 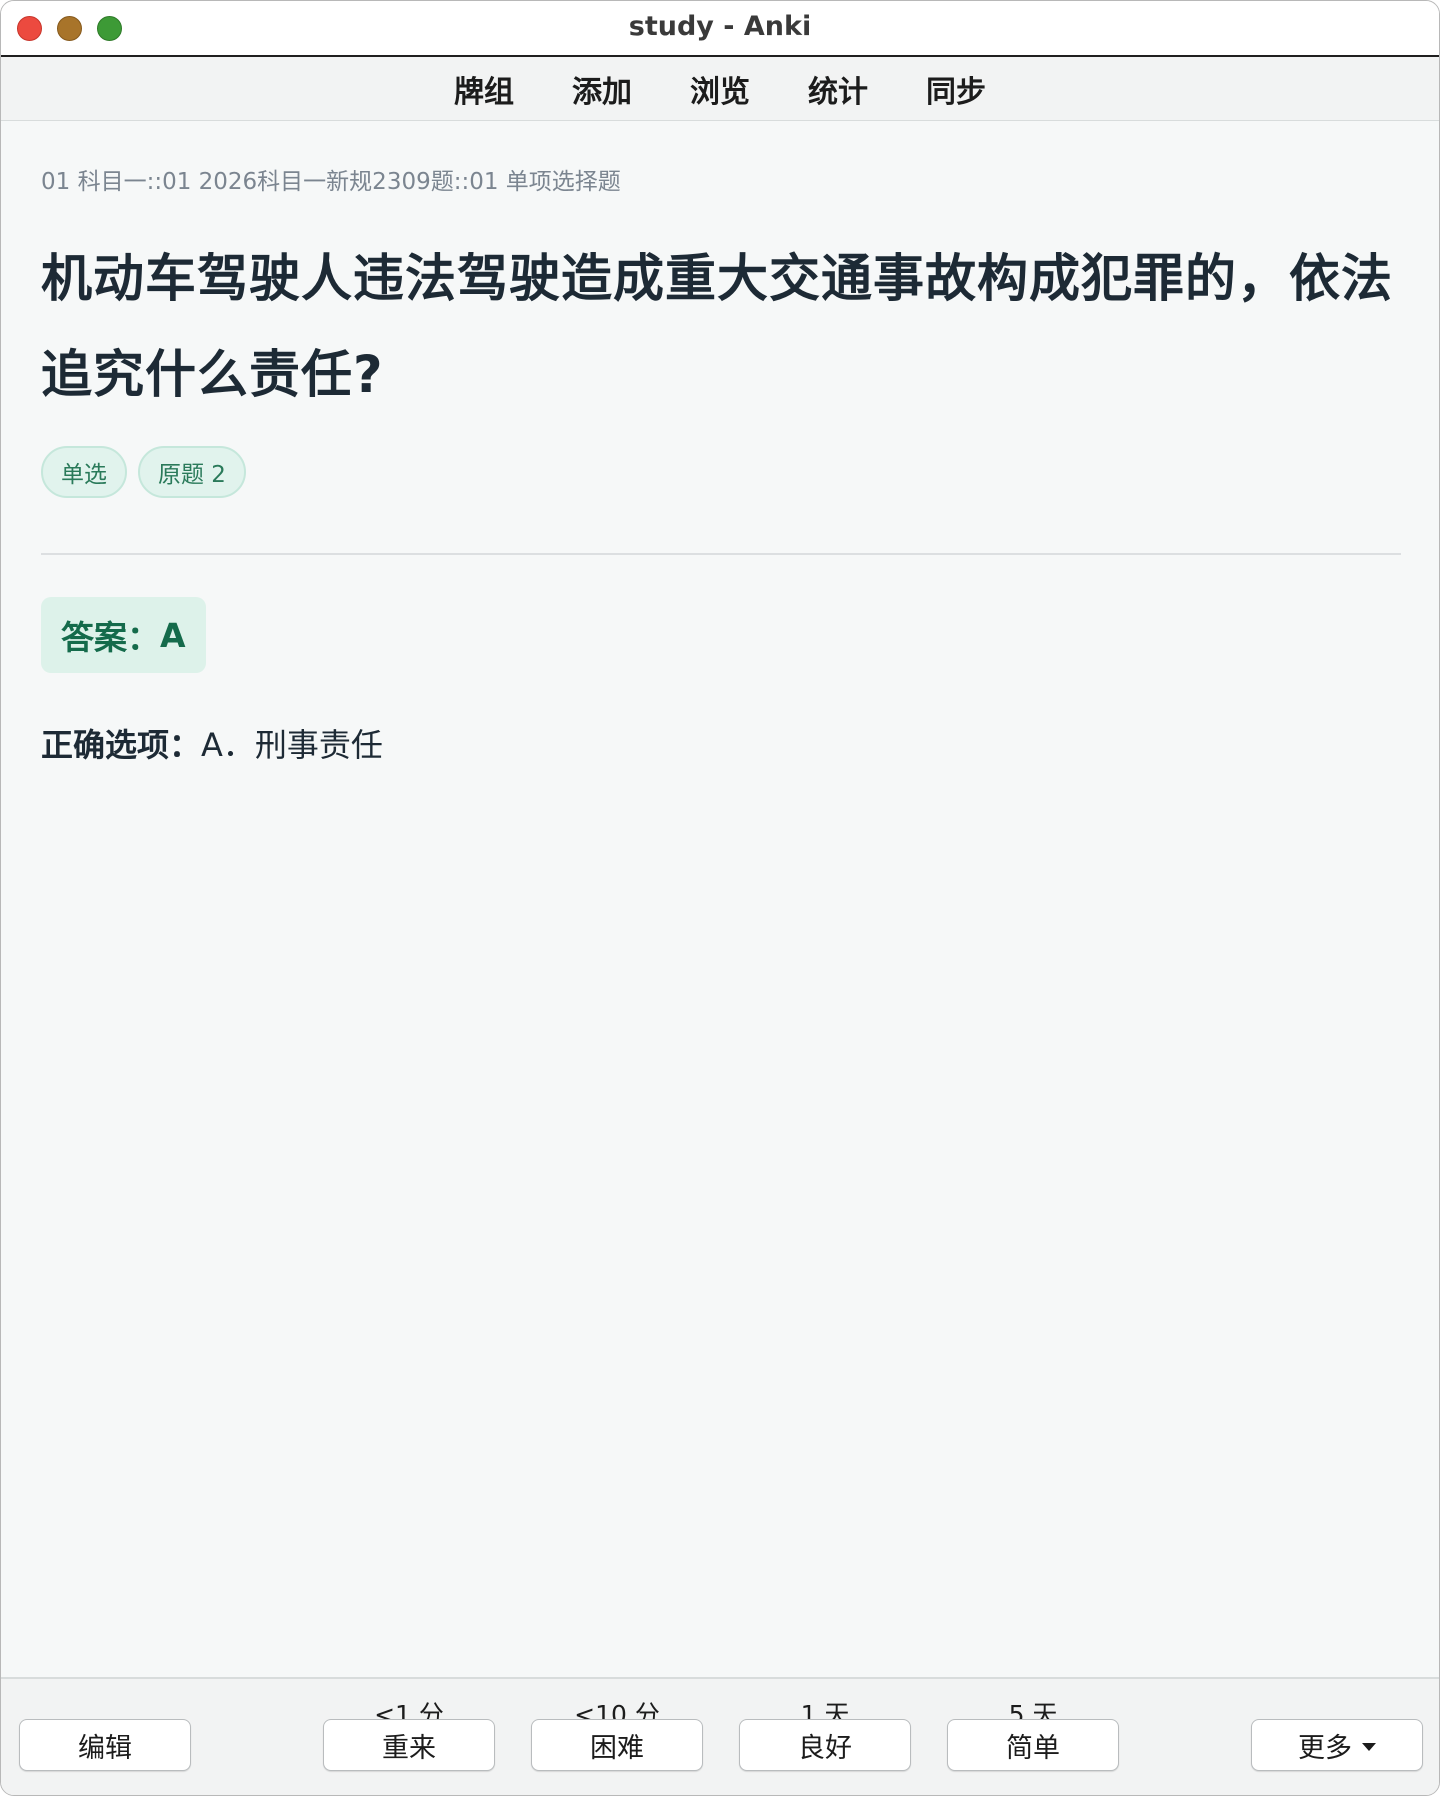 I want to click on title-bar: study - Anki, so click(x=720, y=29).